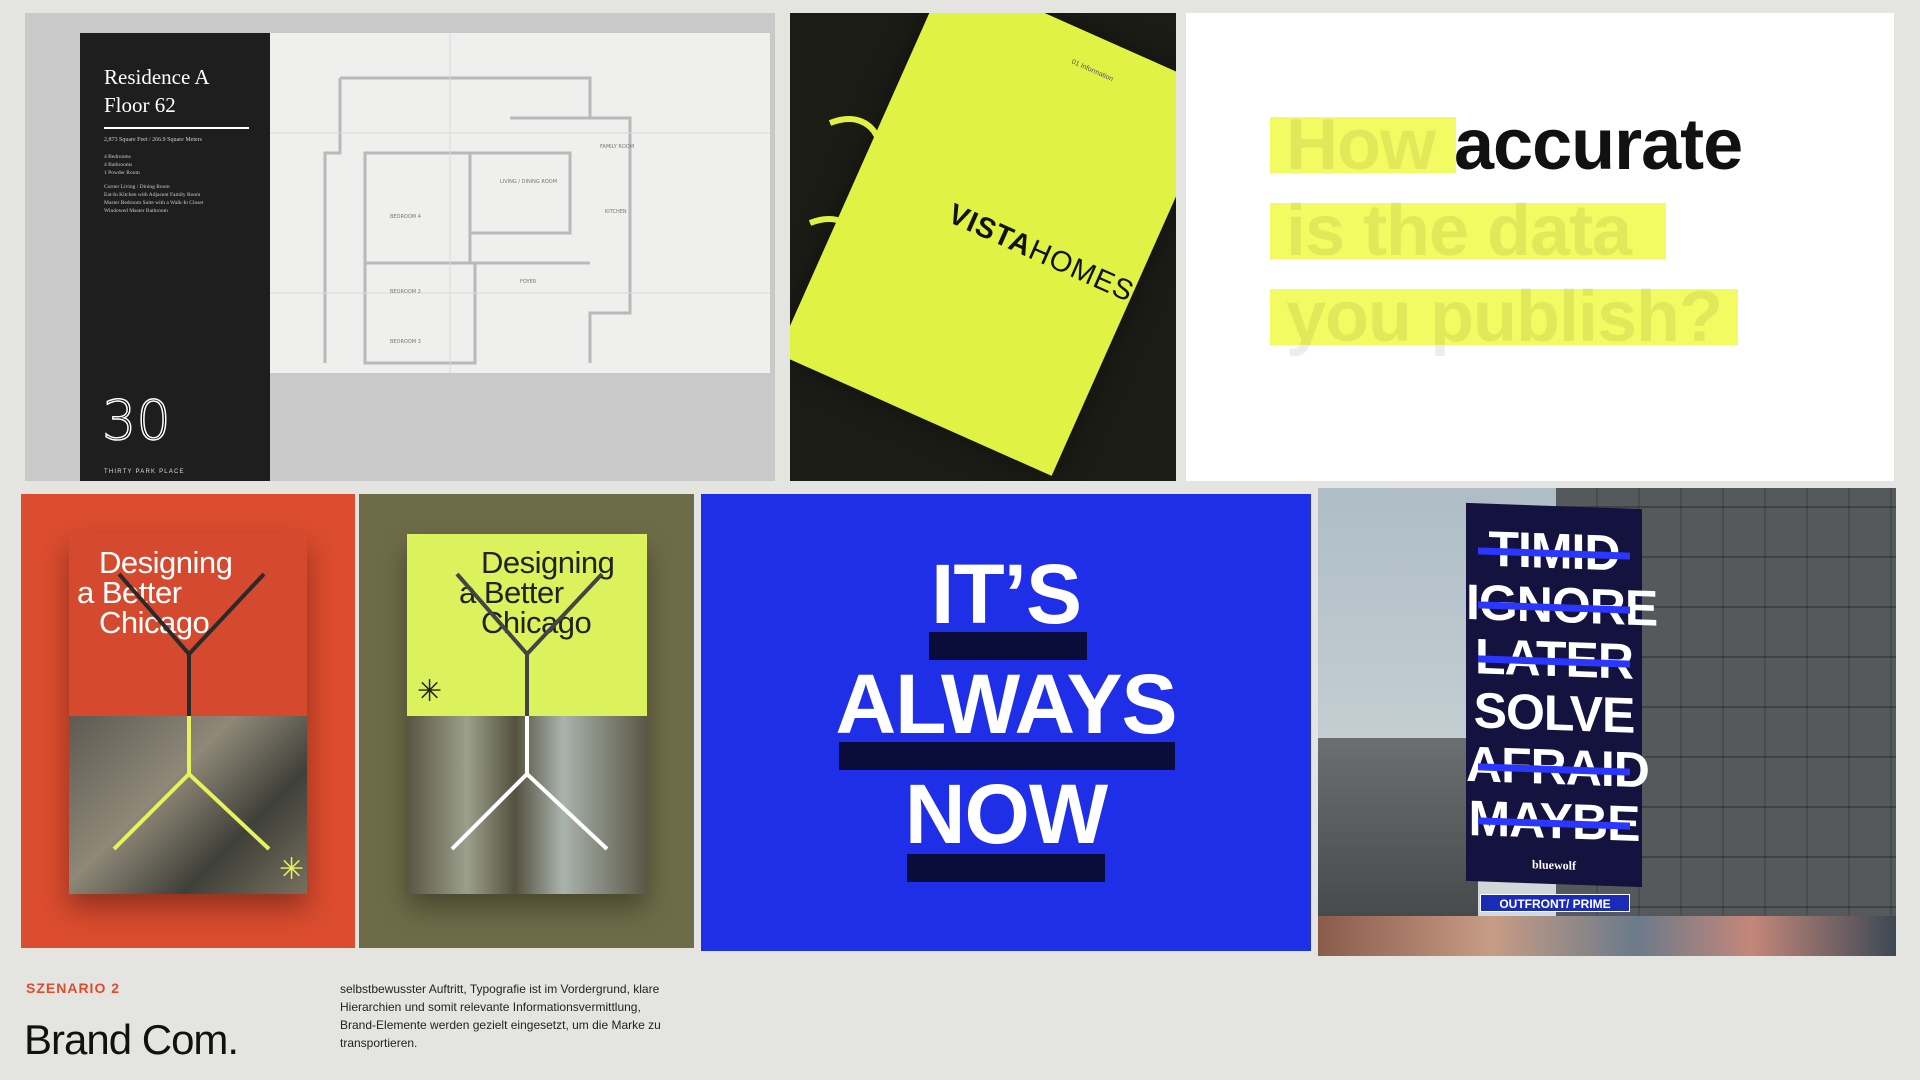  Describe the element at coordinates (1092, 71) in the screenshot. I see `cover-top-label: 01 Information` at that location.